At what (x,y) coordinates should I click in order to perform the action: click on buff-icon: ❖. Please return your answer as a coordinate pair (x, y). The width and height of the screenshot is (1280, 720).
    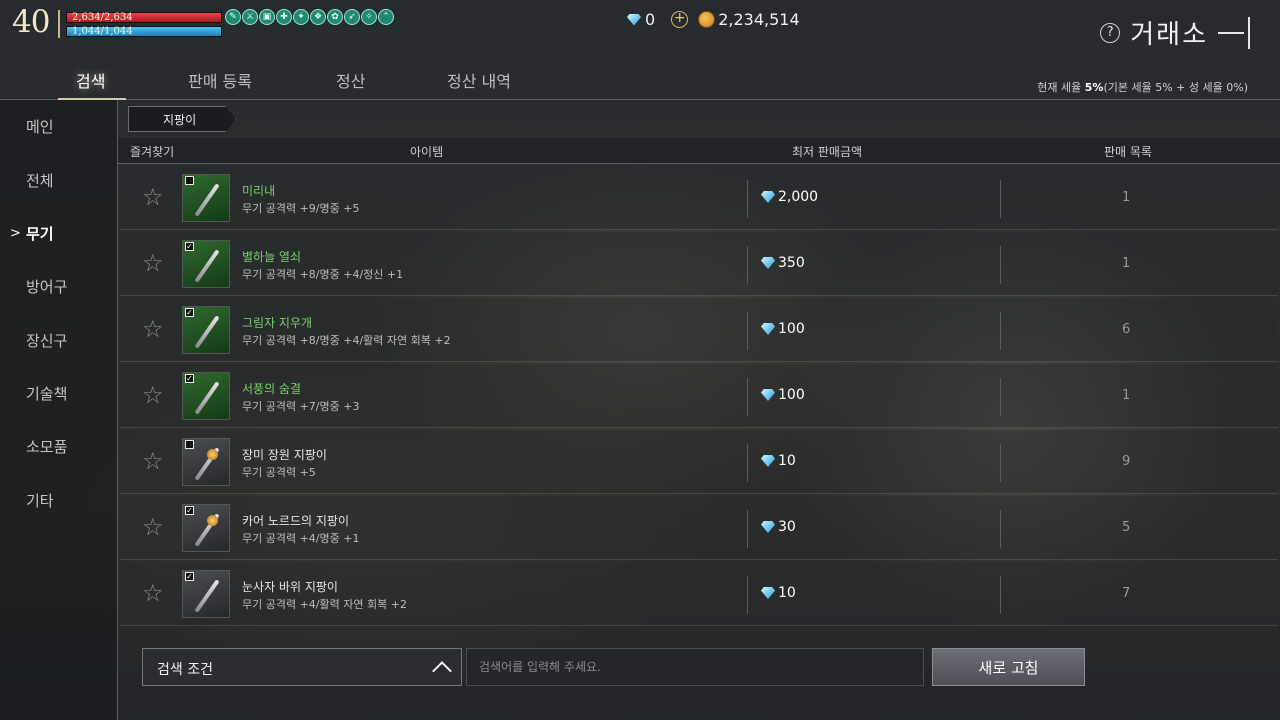
    Looking at the image, I should click on (318, 17).